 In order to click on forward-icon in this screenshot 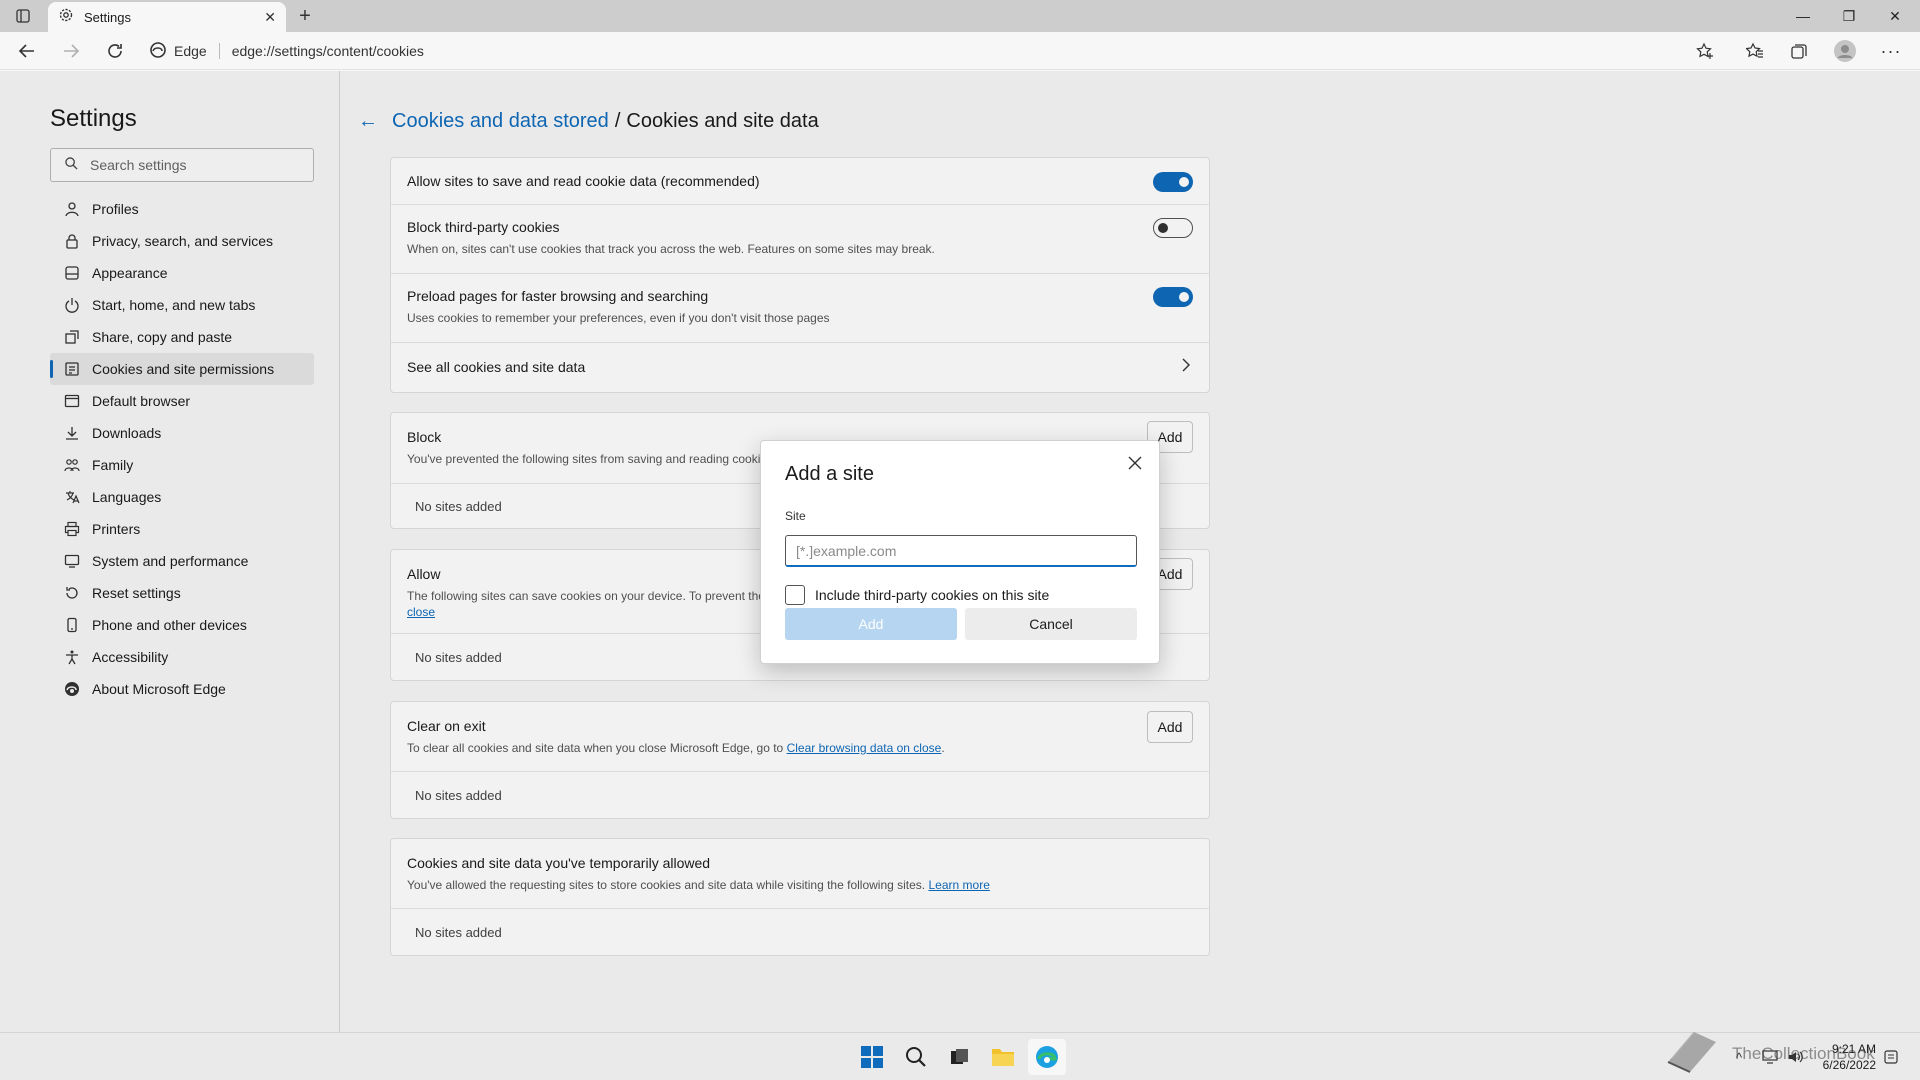, I will do `click(71, 51)`.